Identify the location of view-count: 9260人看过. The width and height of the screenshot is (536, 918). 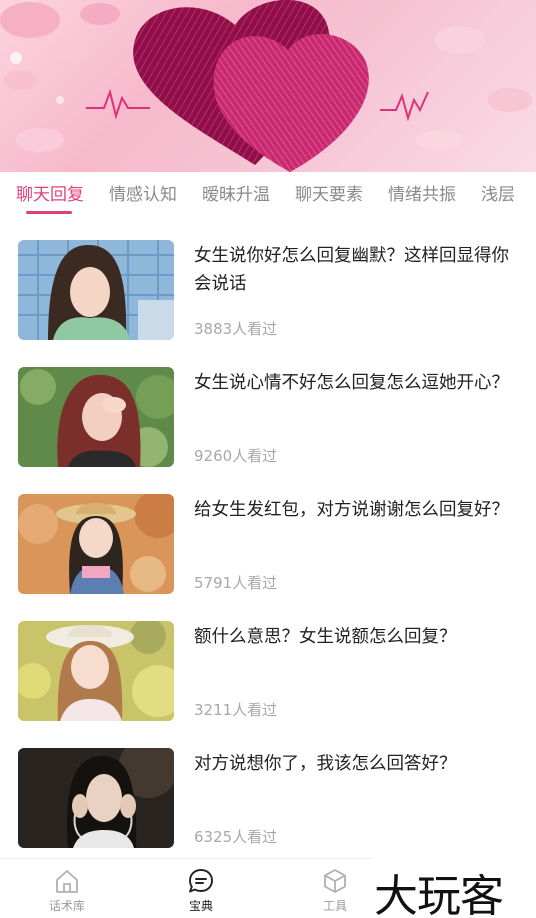
(236, 456).